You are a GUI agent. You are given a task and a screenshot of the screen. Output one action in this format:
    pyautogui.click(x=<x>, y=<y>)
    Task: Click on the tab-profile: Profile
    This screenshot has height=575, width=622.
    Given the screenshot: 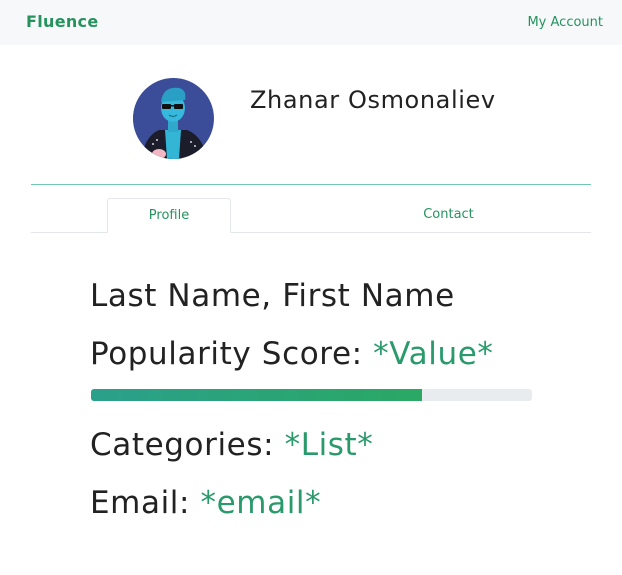 What is the action you would take?
    pyautogui.click(x=169, y=215)
    